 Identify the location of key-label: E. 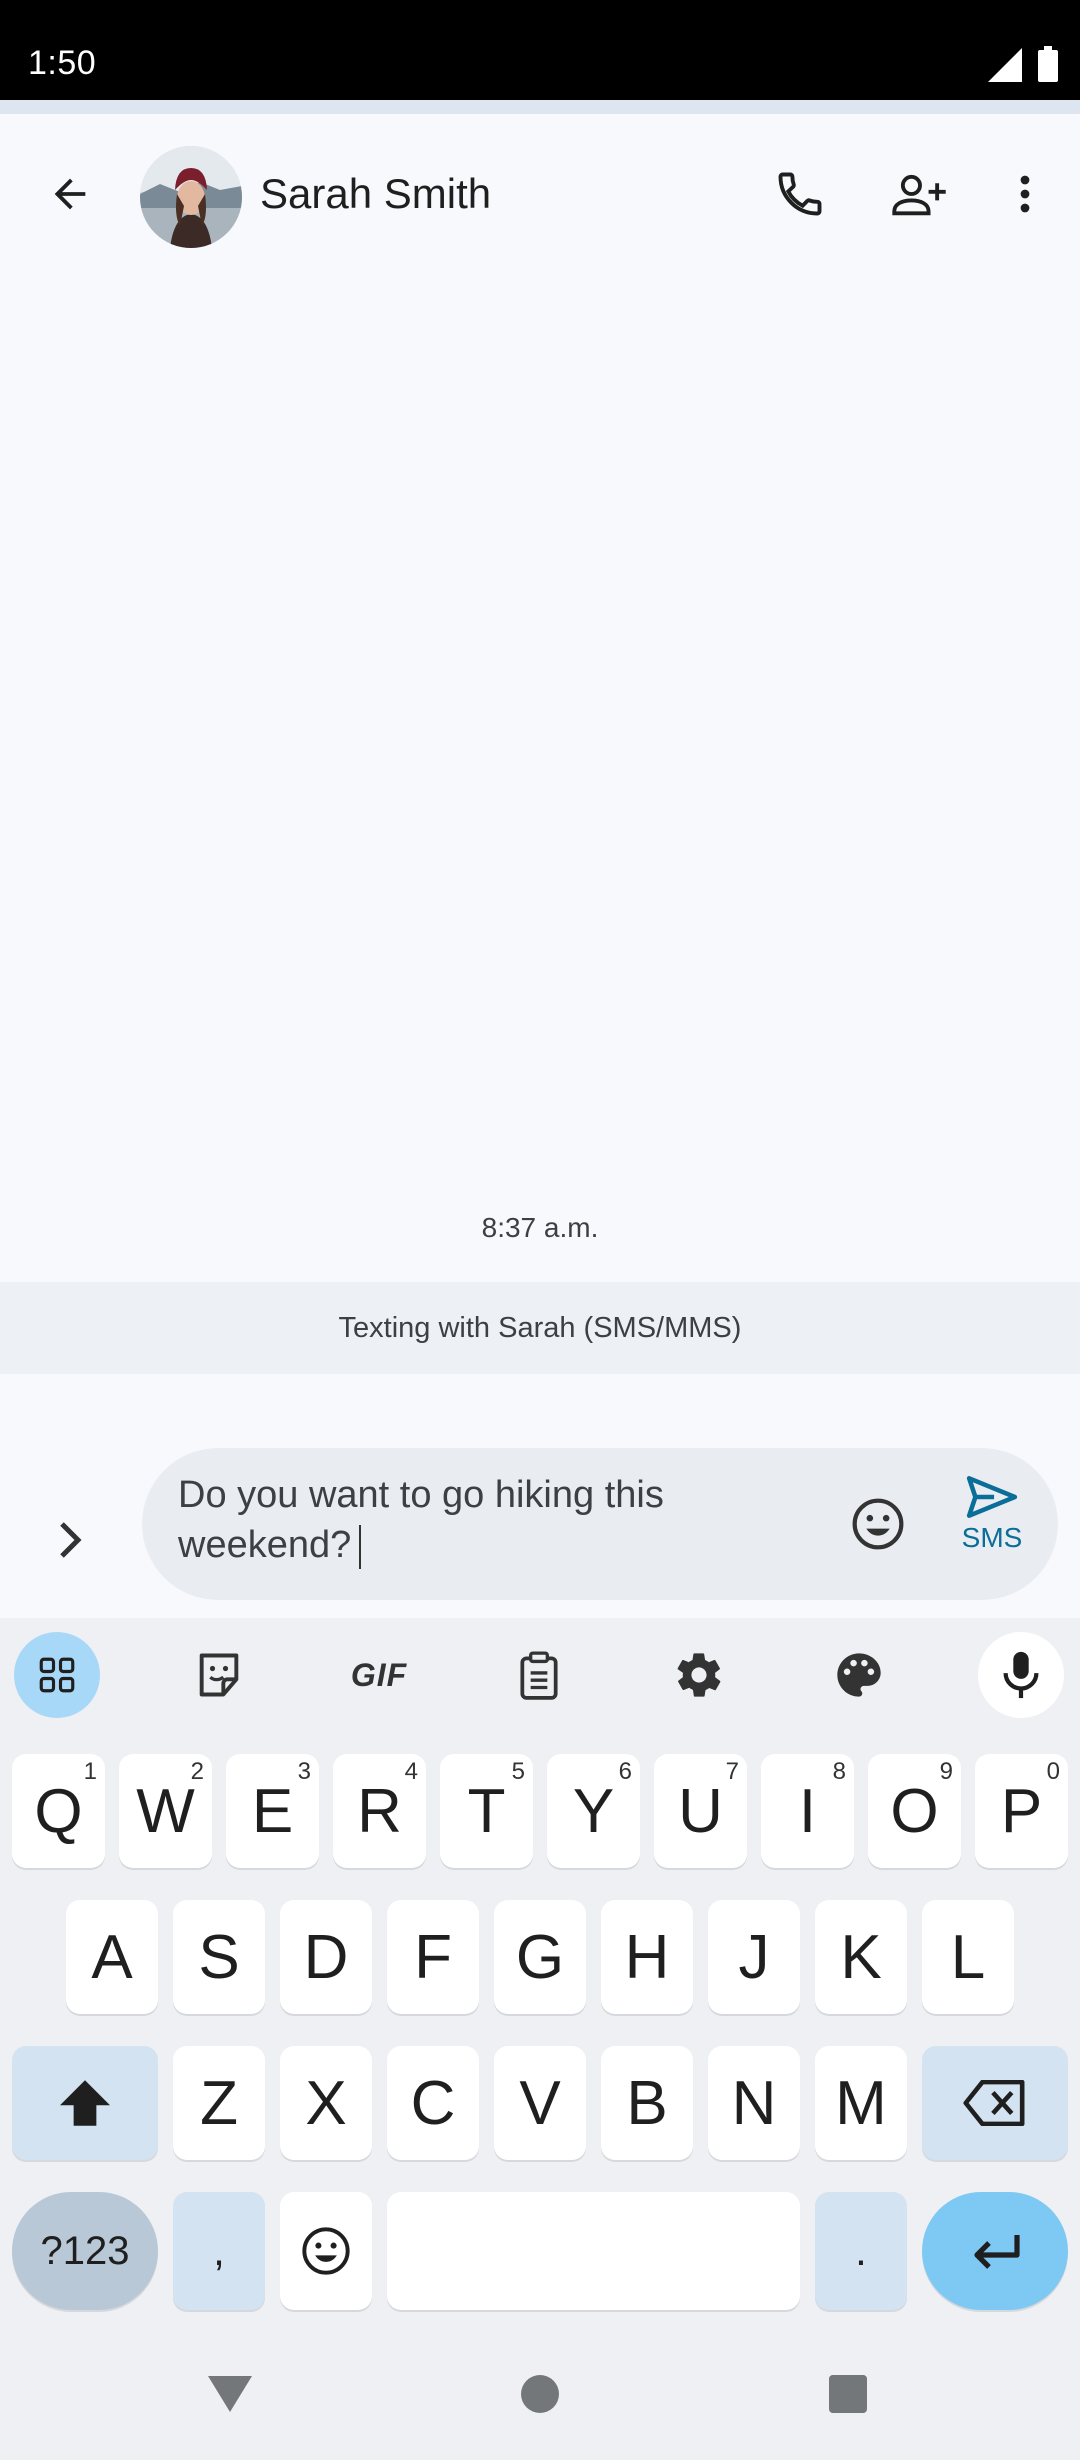
(272, 1811).